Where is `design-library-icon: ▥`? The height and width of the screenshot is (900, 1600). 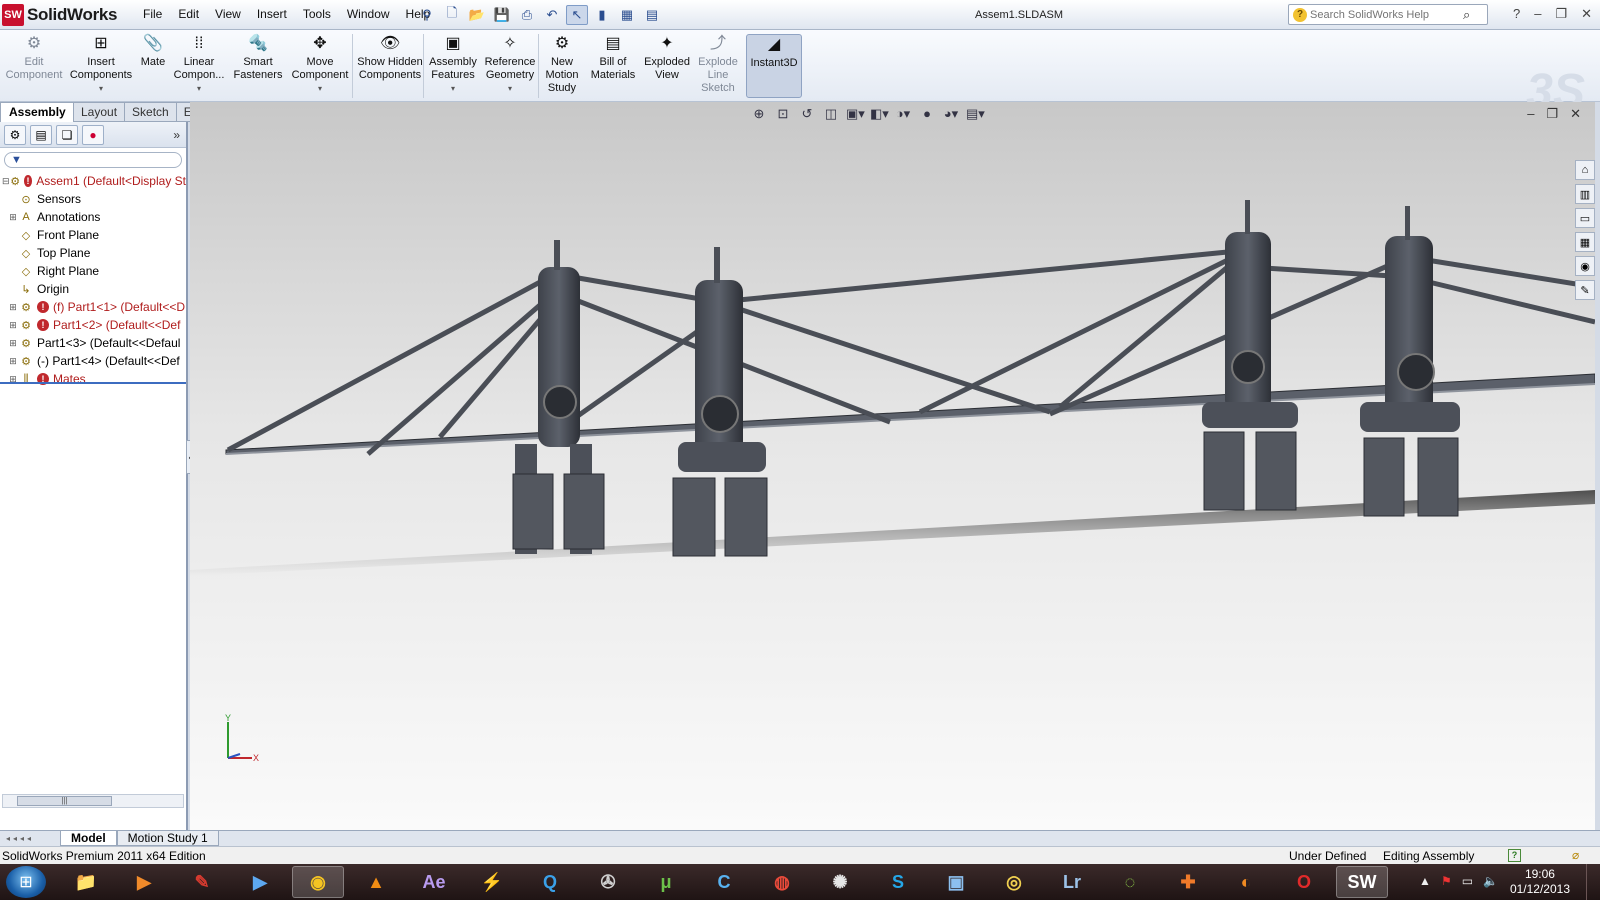 design-library-icon: ▥ is located at coordinates (1585, 194).